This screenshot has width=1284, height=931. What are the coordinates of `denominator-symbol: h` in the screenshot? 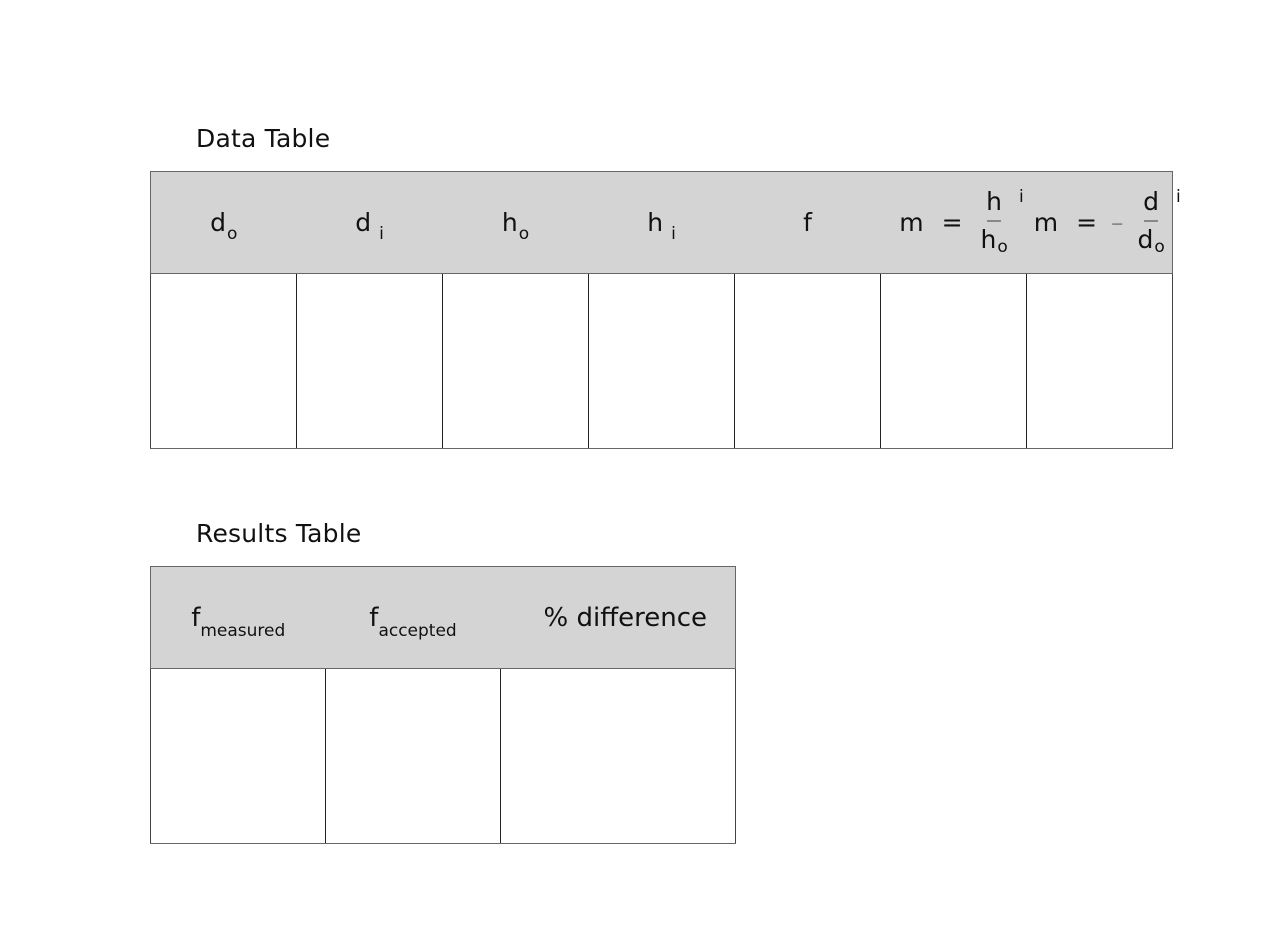 It's located at (988, 239).